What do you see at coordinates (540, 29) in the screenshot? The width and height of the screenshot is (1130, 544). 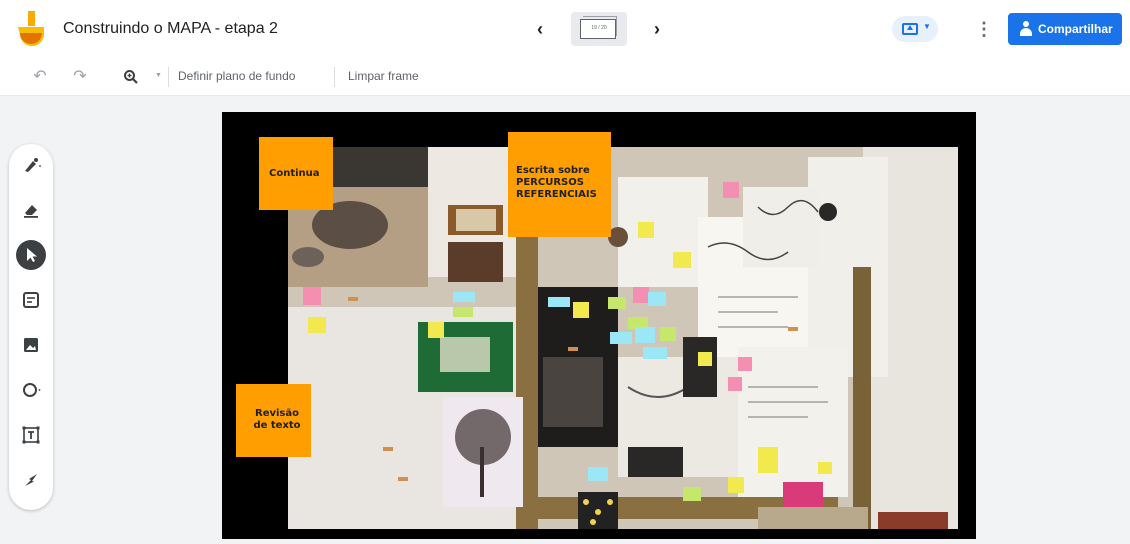 I see `chevron-left-icon: ‹` at bounding box center [540, 29].